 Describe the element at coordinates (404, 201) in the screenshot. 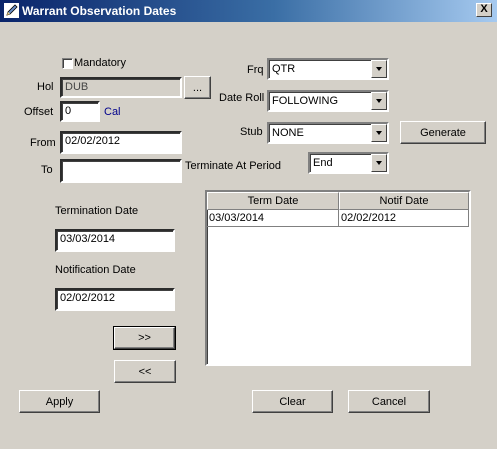

I see `column-header-notif-date: Notif Date` at that location.